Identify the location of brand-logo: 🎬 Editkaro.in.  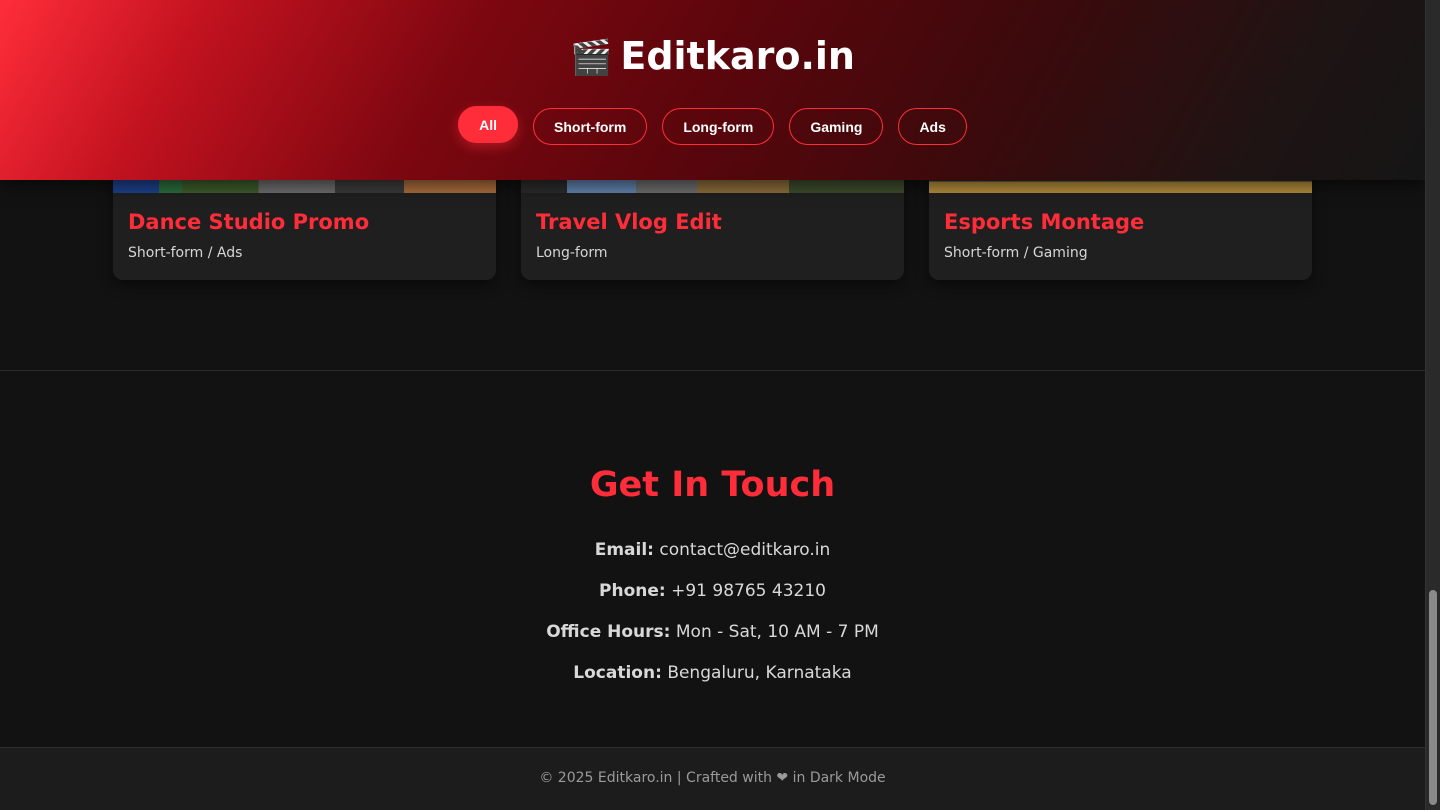
(712, 56).